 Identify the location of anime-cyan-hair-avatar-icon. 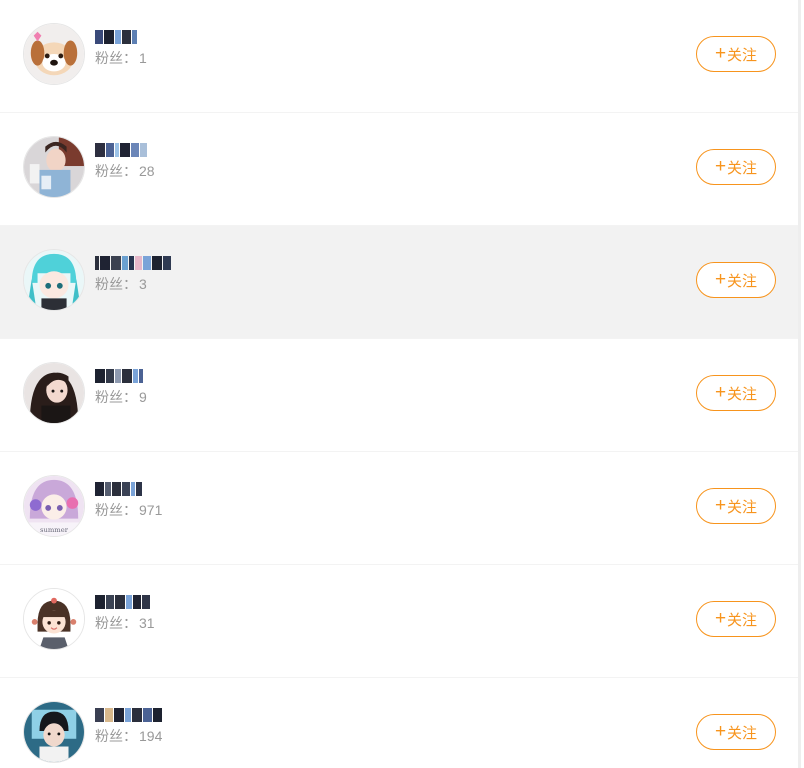
(54, 280).